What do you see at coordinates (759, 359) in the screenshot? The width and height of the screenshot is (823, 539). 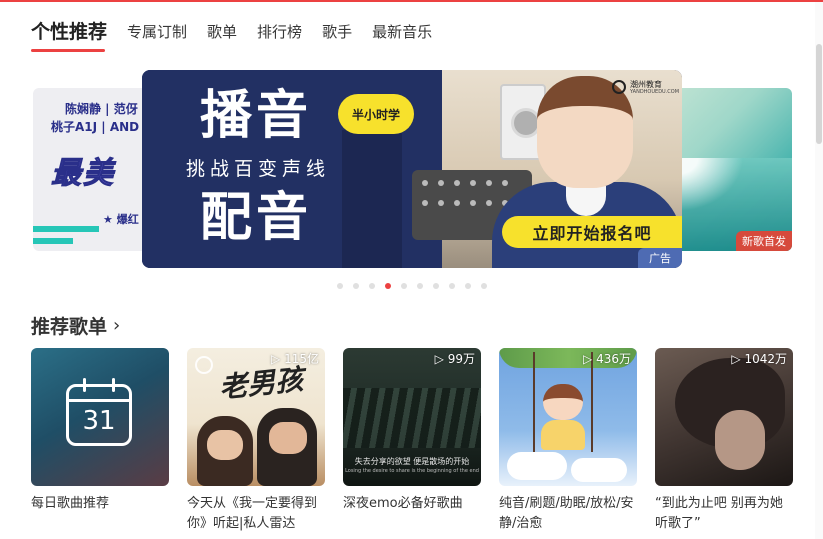 I see `play-count: ▷ 1042万` at bounding box center [759, 359].